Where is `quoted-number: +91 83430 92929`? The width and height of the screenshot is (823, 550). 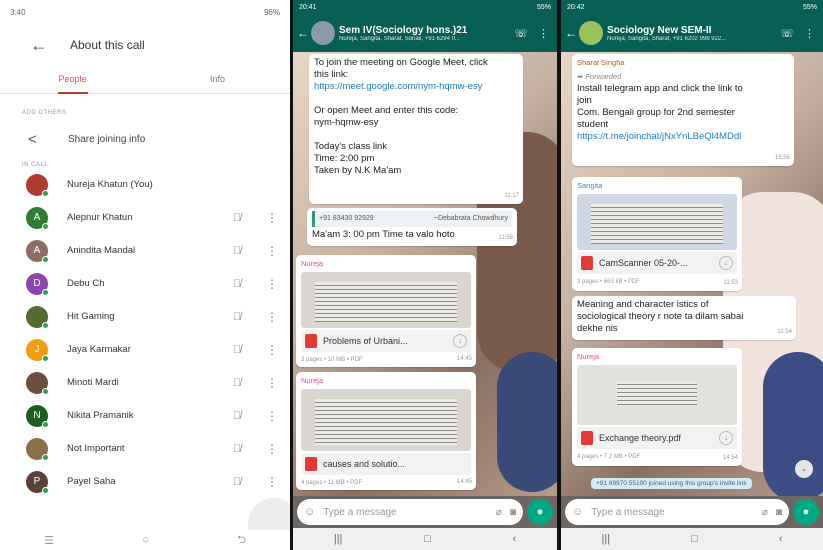 quoted-number: +91 83430 92929 is located at coordinates (346, 218).